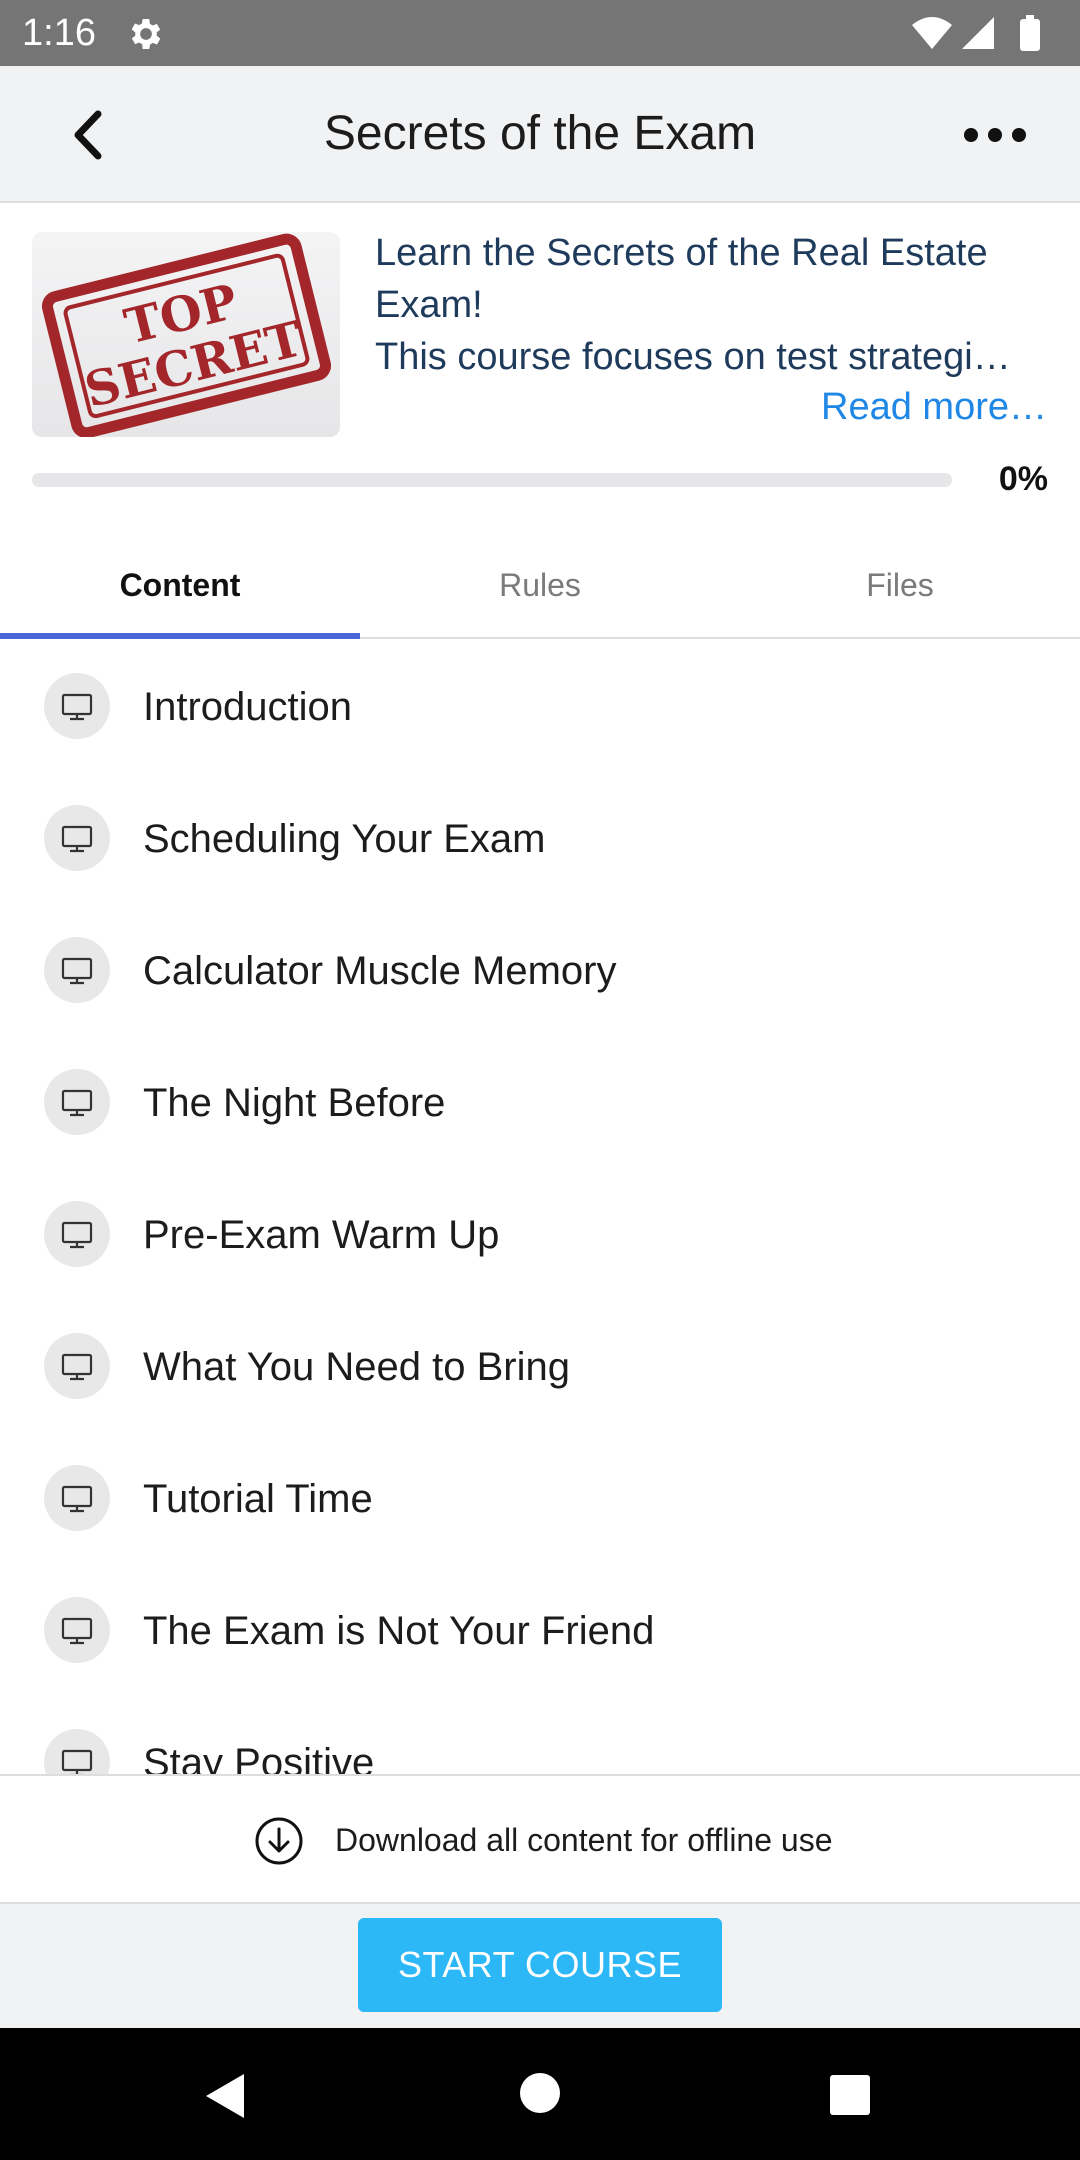 This screenshot has width=1080, height=2160. I want to click on top-secret-stamp-icon: TOP SECRET, so click(186, 335).